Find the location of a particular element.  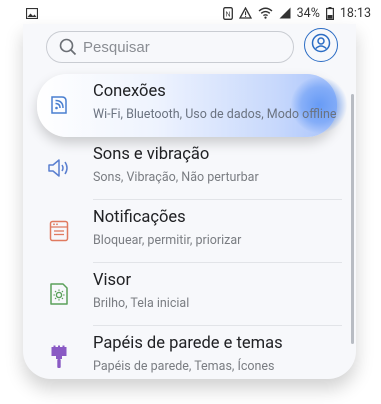

settings-item-title: Conexões is located at coordinates (129, 91).